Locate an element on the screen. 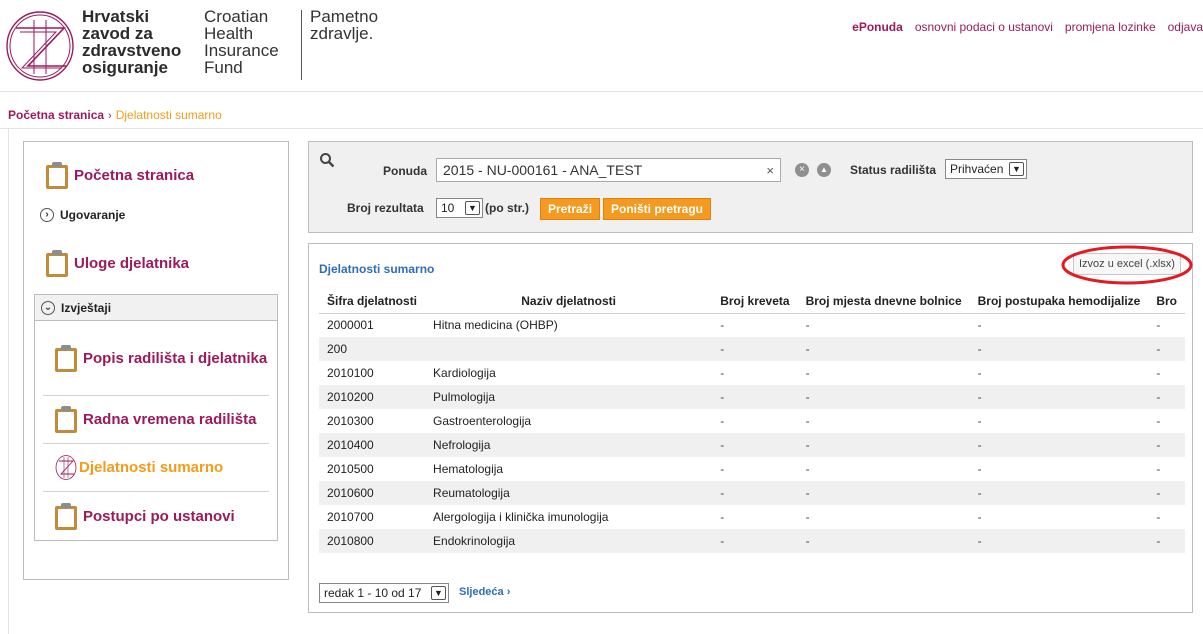 Image resolution: width=1203 pixels, height=634 pixels. table-cell: Nefrologija is located at coordinates (569, 445).